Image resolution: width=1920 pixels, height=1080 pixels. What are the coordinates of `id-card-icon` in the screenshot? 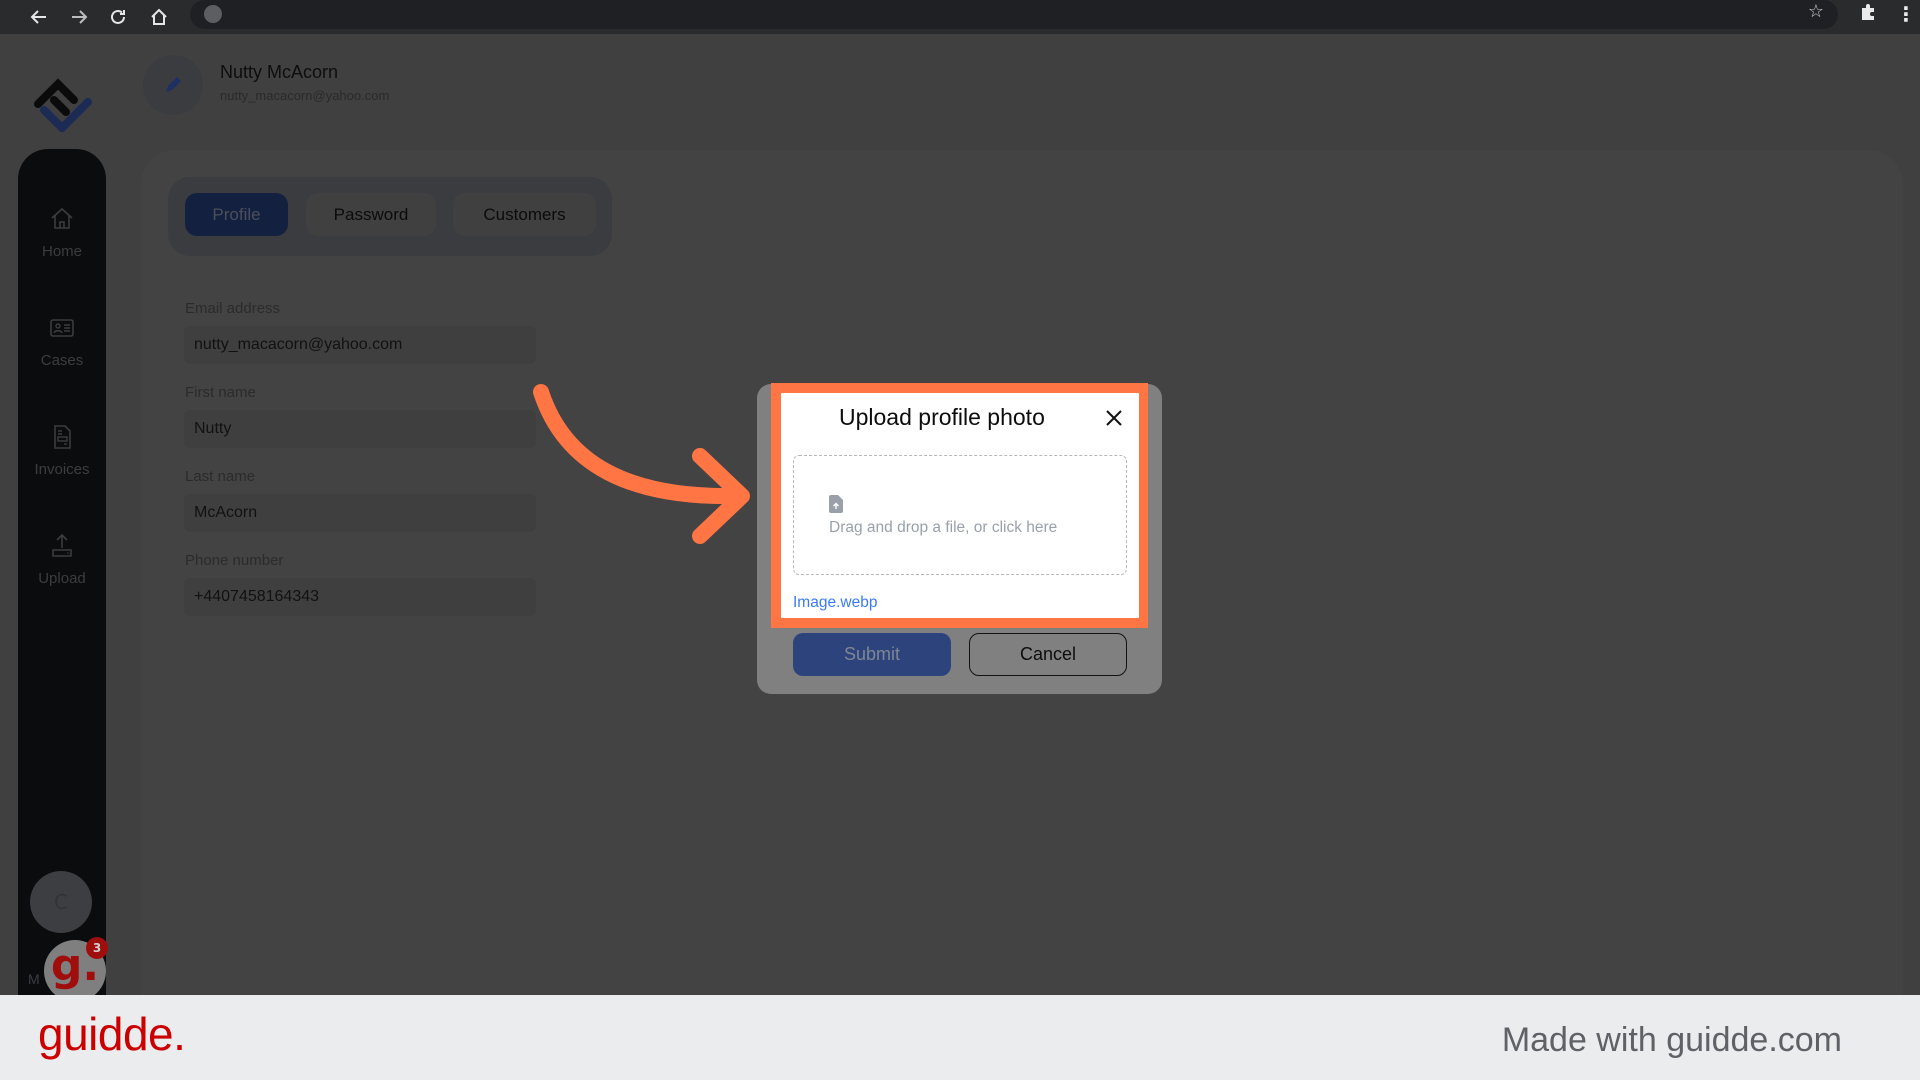 It's located at (62, 328).